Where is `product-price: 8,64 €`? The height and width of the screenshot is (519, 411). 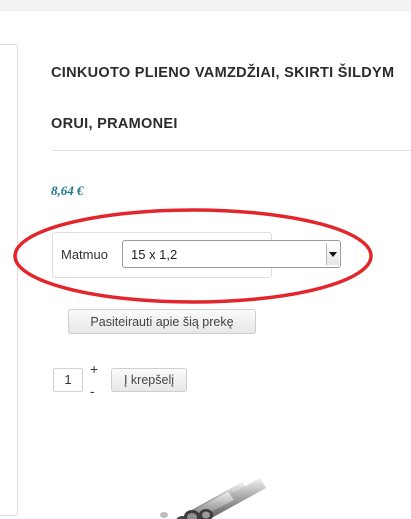
product-price: 8,64 € is located at coordinates (67, 190).